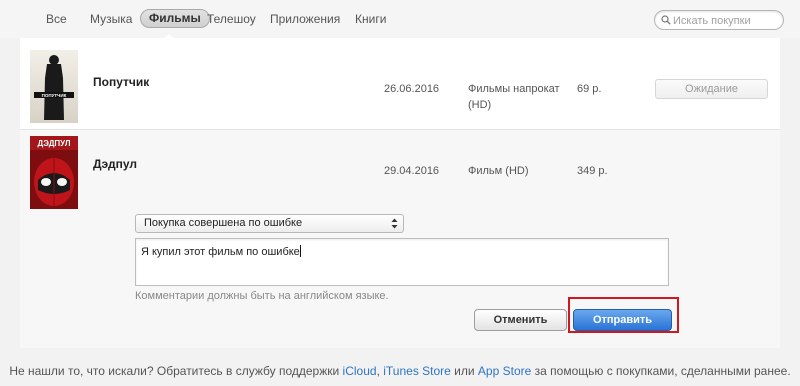  I want to click on purchase-type: Фильм (HD), so click(498, 171).